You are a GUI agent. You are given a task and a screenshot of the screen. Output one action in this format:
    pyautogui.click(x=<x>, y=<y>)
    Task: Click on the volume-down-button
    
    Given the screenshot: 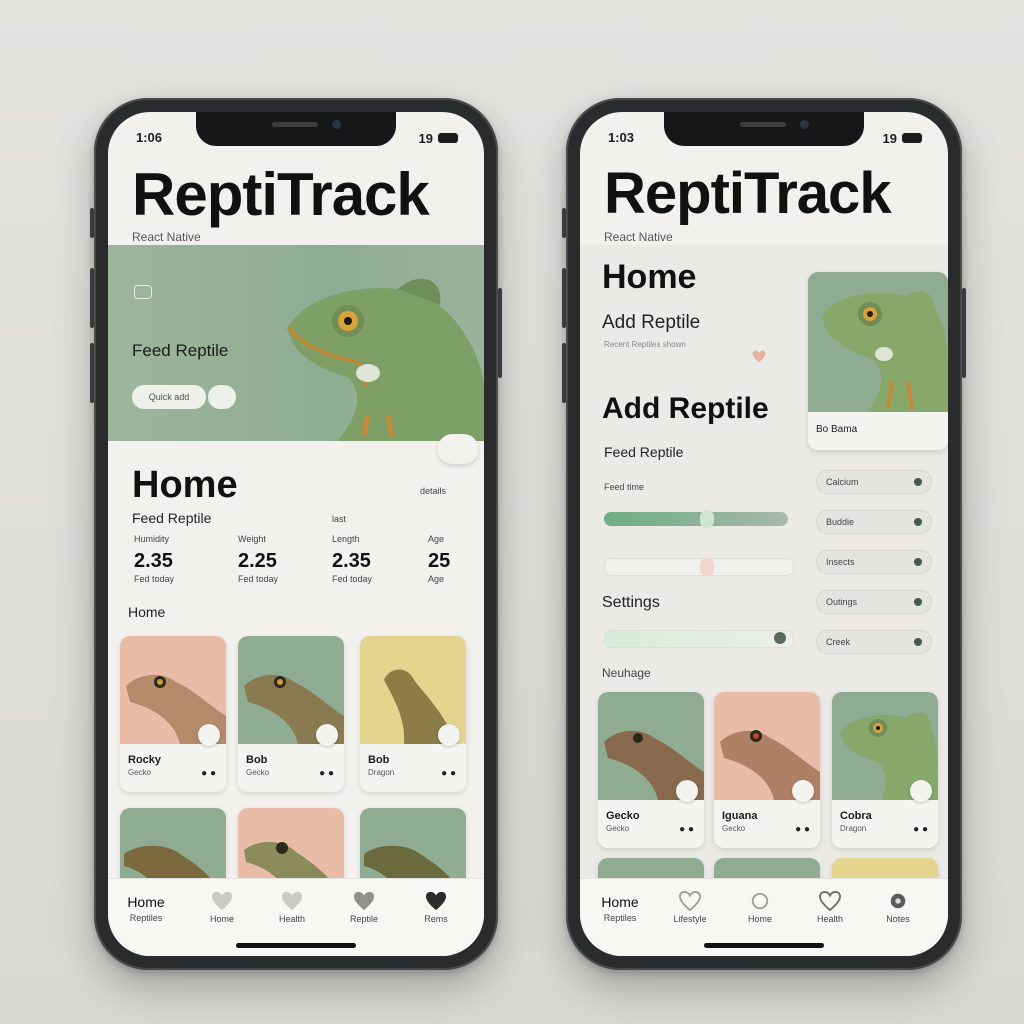 What is the action you would take?
    pyautogui.click(x=92, y=373)
    